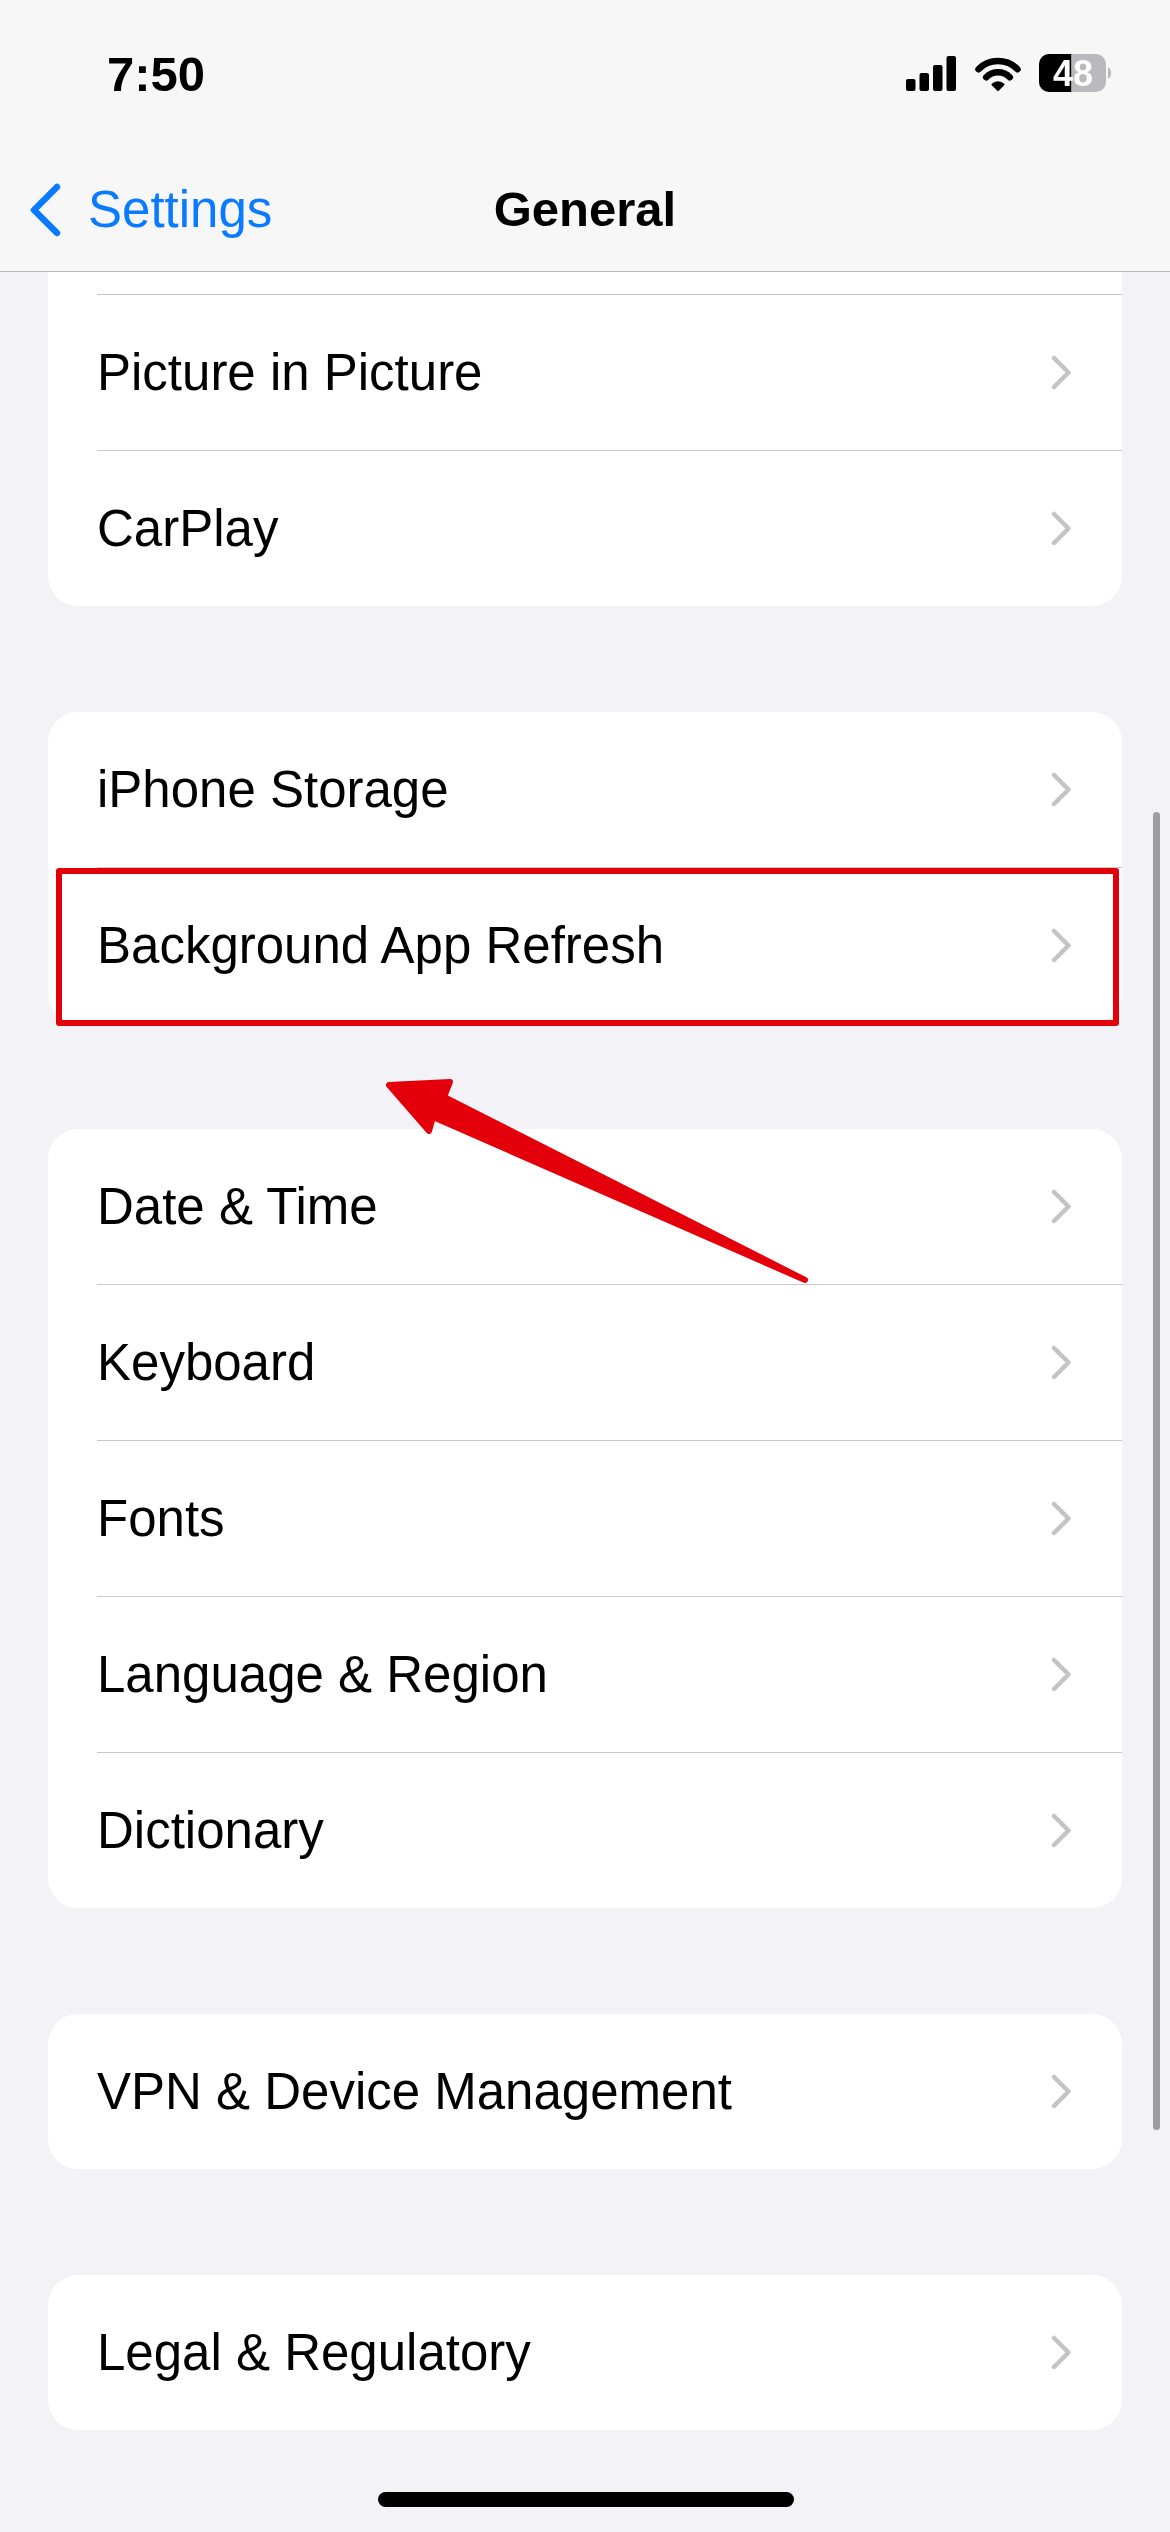 The width and height of the screenshot is (1170, 2532). What do you see at coordinates (585, 945) in the screenshot?
I see `settings-row: Background App Refresh` at bounding box center [585, 945].